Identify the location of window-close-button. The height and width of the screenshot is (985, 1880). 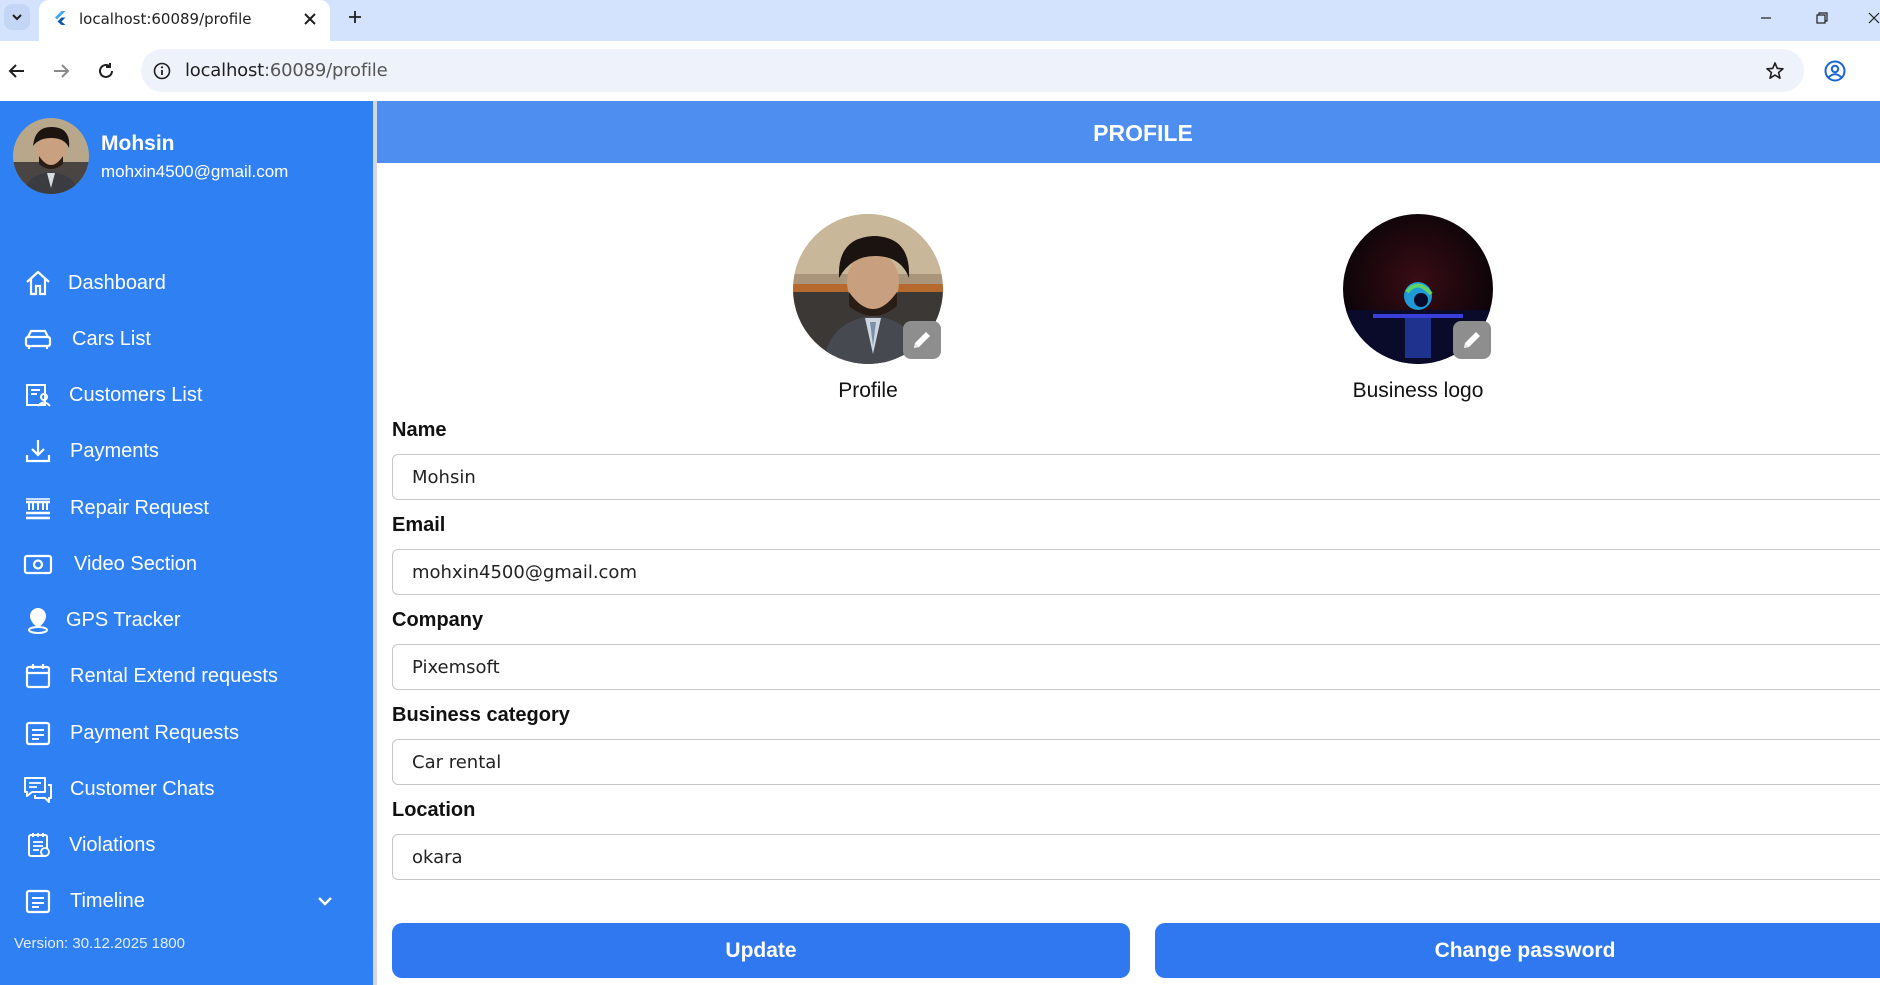
(1870, 18).